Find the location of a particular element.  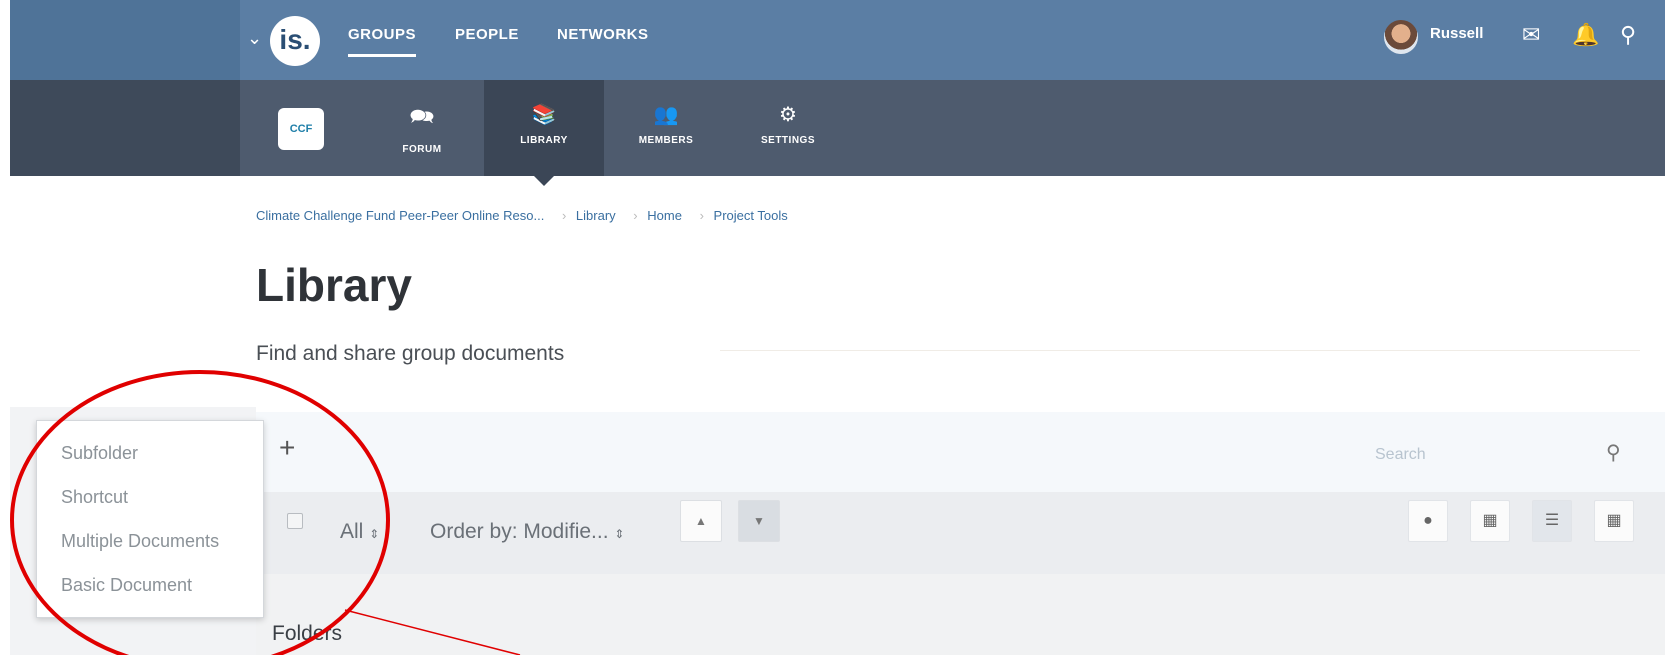

add-button: + is located at coordinates (287, 448).